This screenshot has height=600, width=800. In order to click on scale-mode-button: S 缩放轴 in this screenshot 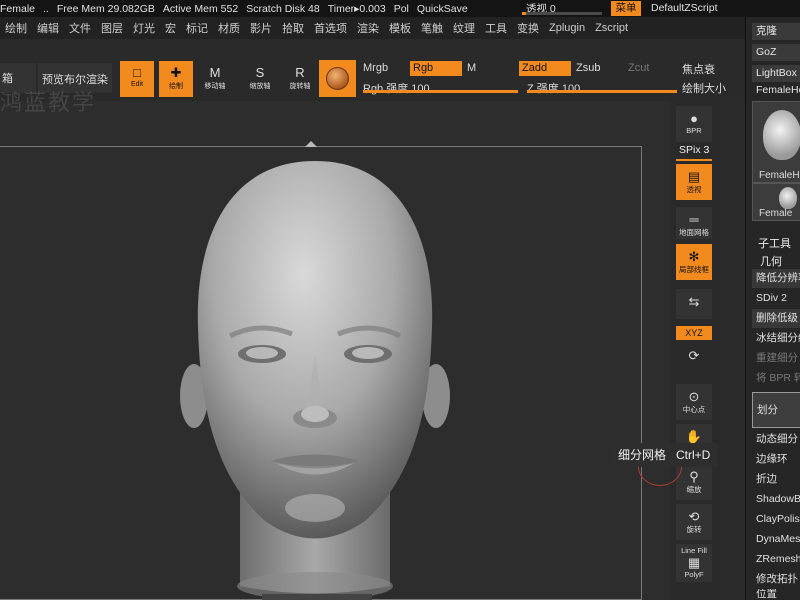, I will do `click(260, 79)`.